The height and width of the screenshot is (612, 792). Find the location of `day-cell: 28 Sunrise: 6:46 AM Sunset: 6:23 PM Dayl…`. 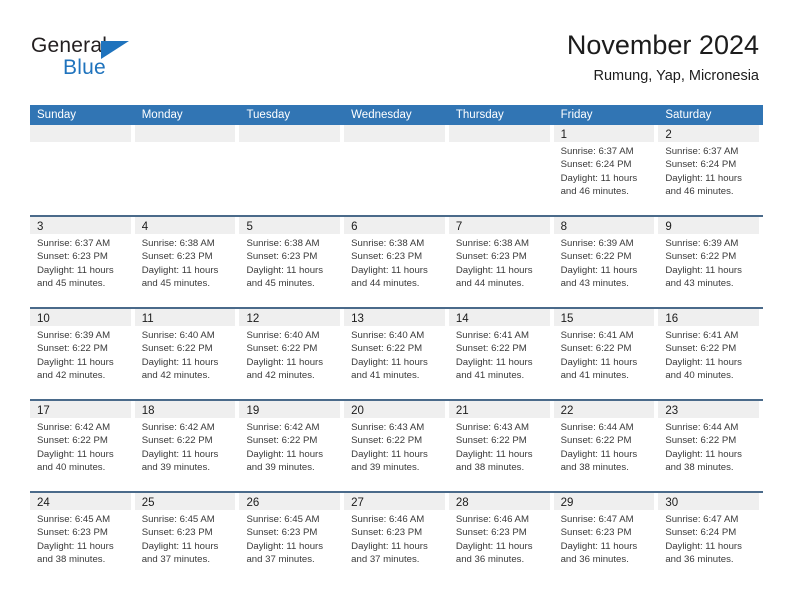

day-cell: 28 Sunrise: 6:46 AM Sunset: 6:23 PM Dayl… is located at coordinates (501, 538).